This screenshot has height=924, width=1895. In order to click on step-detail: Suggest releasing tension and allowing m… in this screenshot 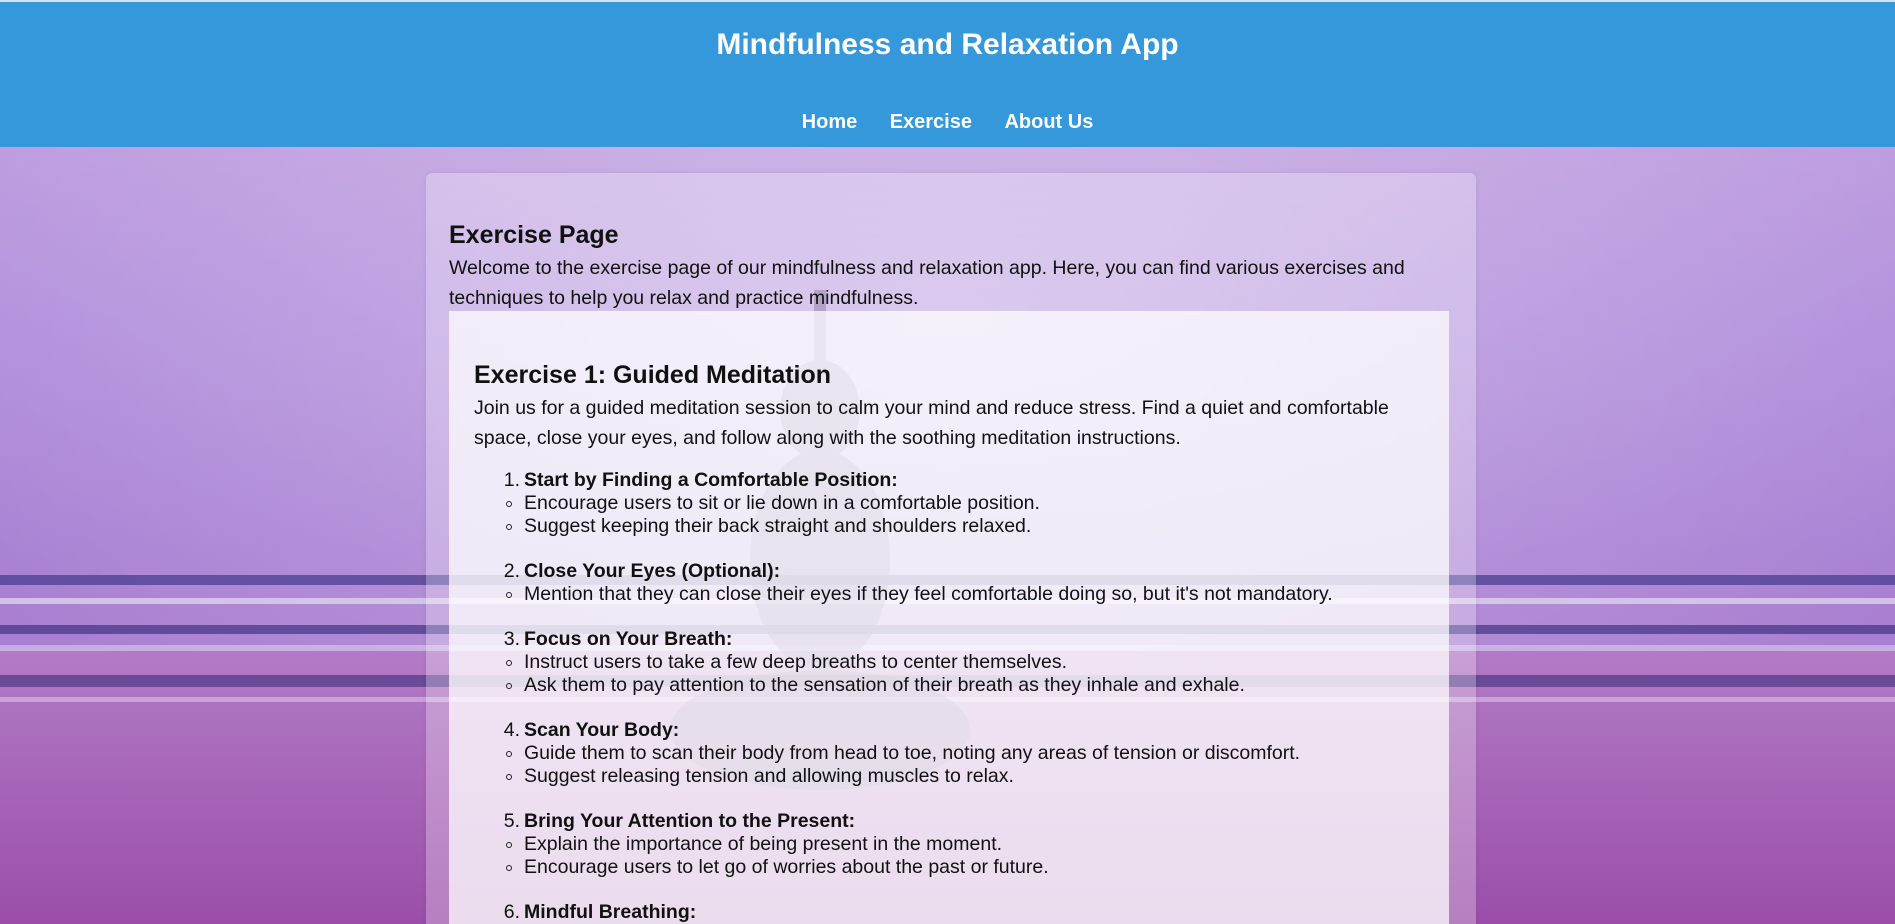, I will do `click(995, 776)`.